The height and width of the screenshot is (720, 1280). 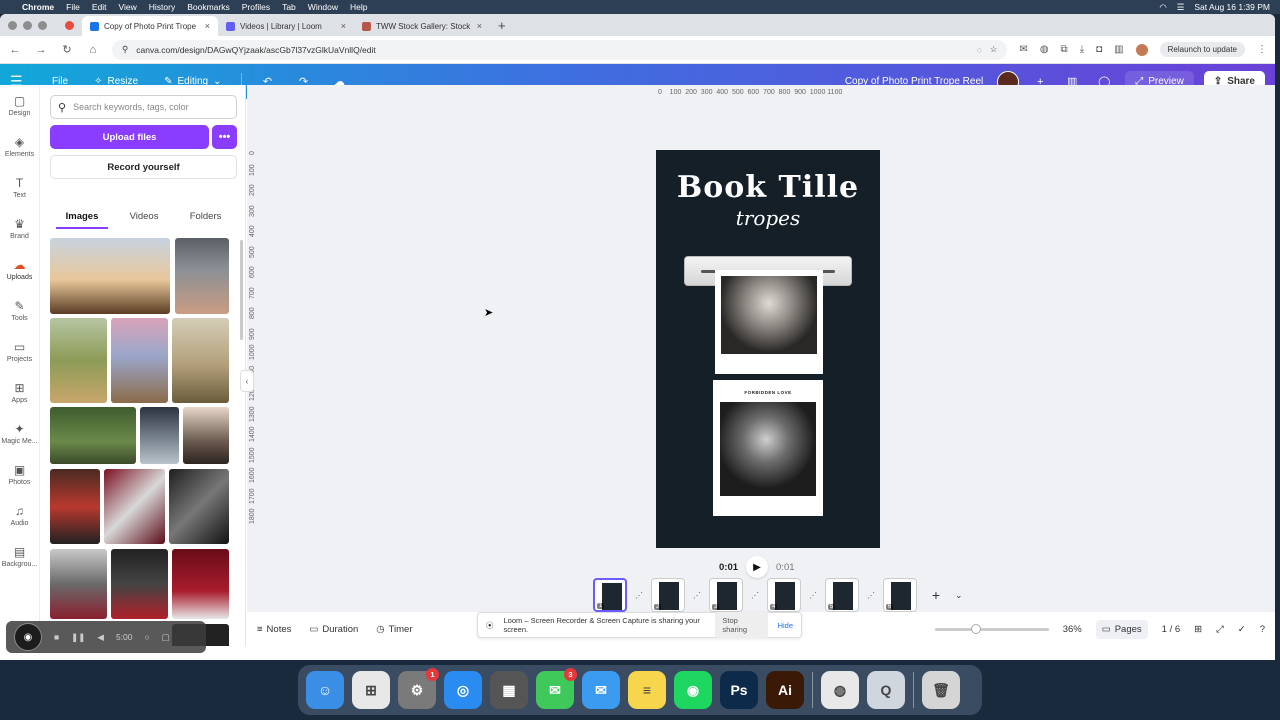 What do you see at coordinates (289, 7) in the screenshot?
I see `menu-tab: Tab` at bounding box center [289, 7].